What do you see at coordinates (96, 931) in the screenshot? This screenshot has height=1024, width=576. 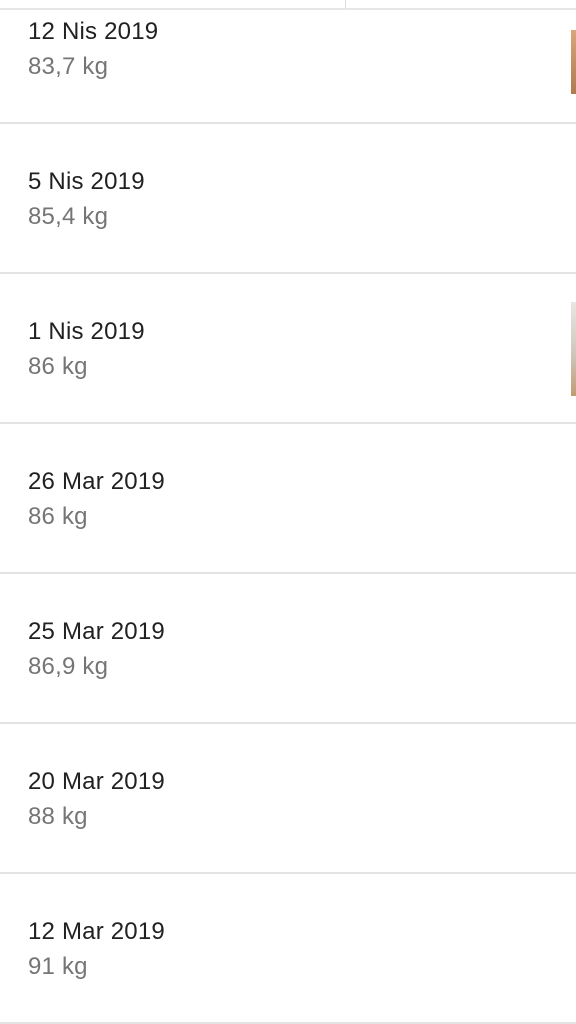 I see `entry-date: 12 Mar 2019` at bounding box center [96, 931].